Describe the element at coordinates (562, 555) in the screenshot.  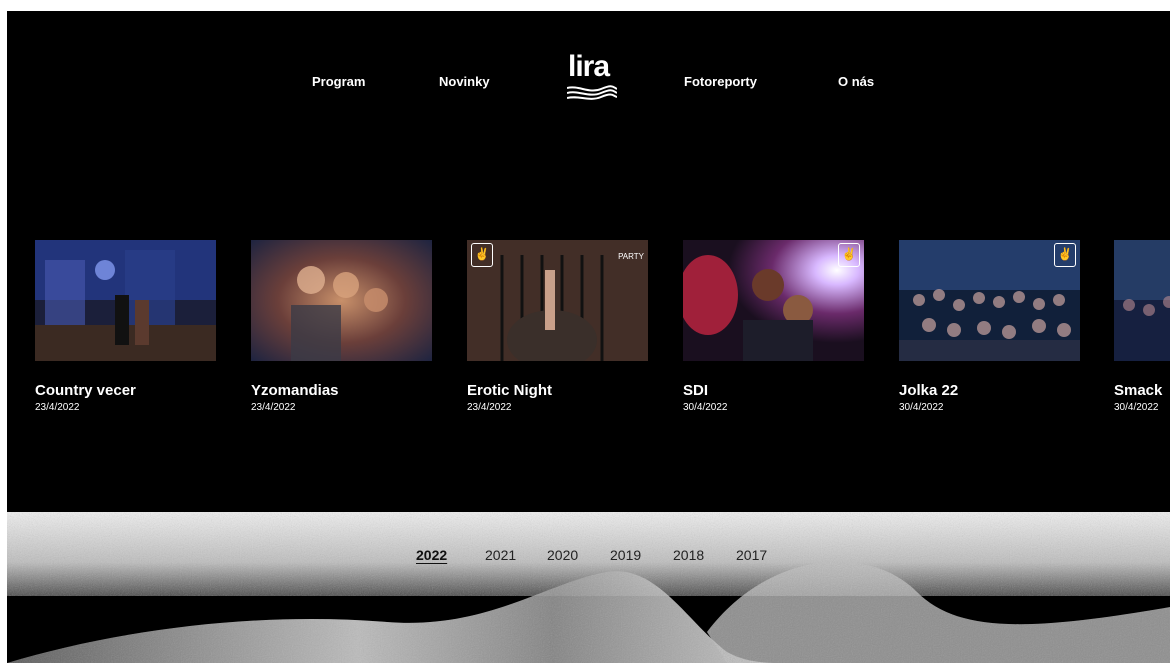
I see `year-2020: 2020` at that location.